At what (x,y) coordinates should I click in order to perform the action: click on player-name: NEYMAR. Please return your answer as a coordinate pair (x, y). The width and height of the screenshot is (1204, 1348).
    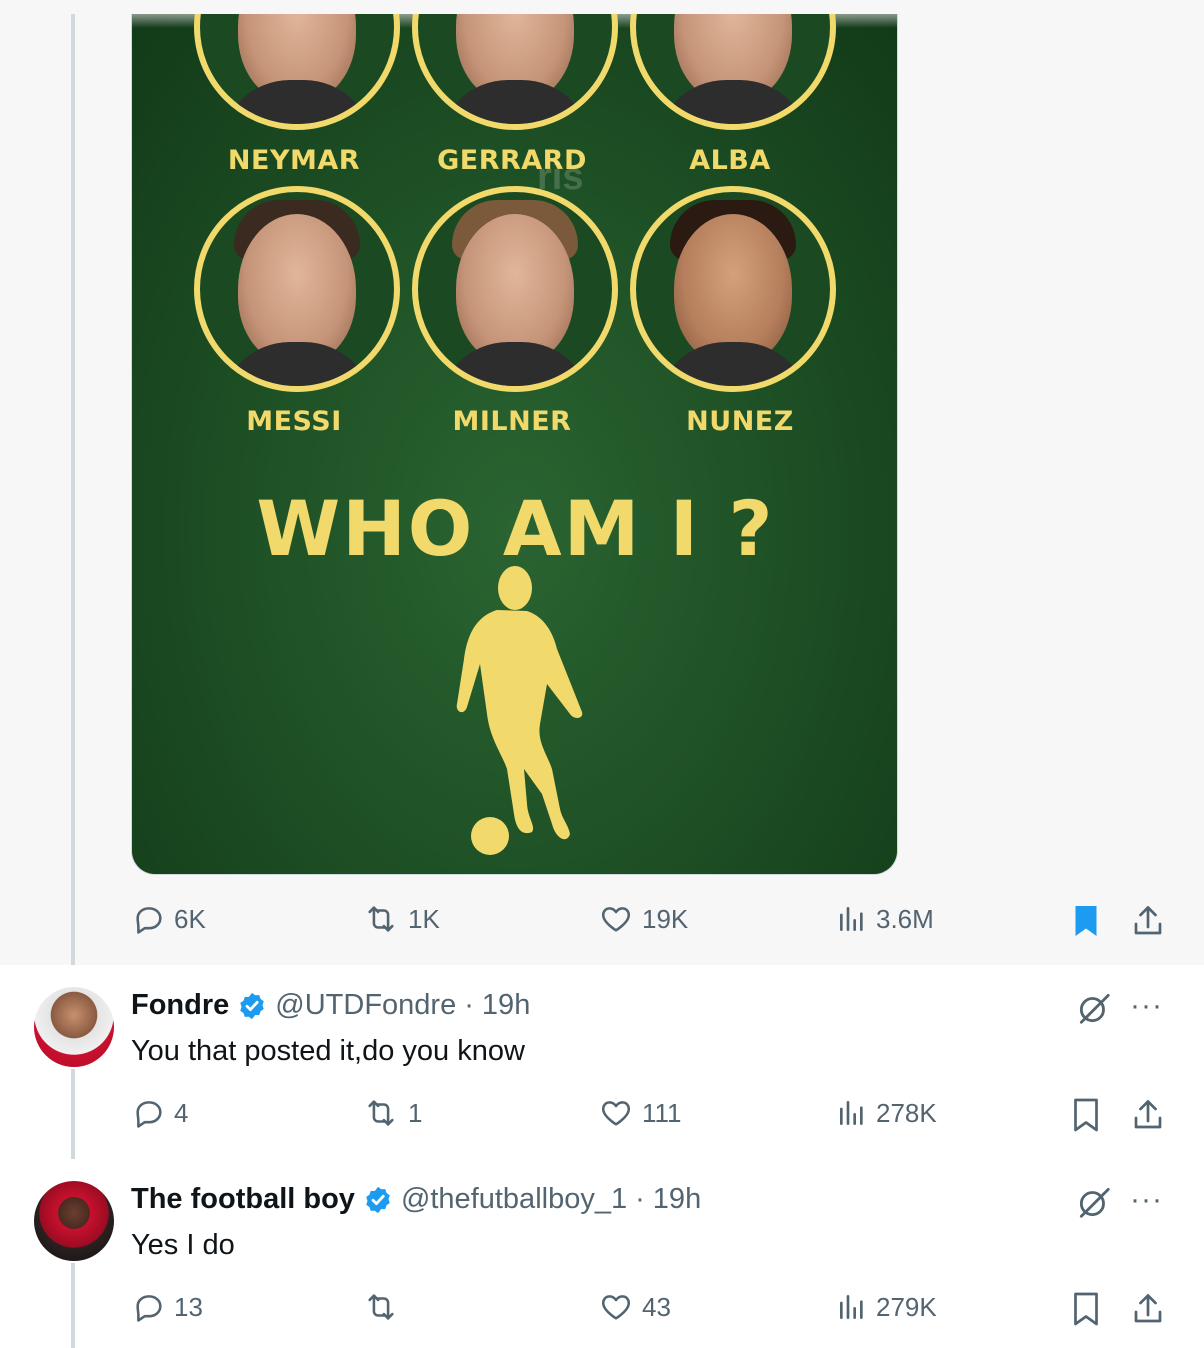
    Looking at the image, I should click on (294, 160).